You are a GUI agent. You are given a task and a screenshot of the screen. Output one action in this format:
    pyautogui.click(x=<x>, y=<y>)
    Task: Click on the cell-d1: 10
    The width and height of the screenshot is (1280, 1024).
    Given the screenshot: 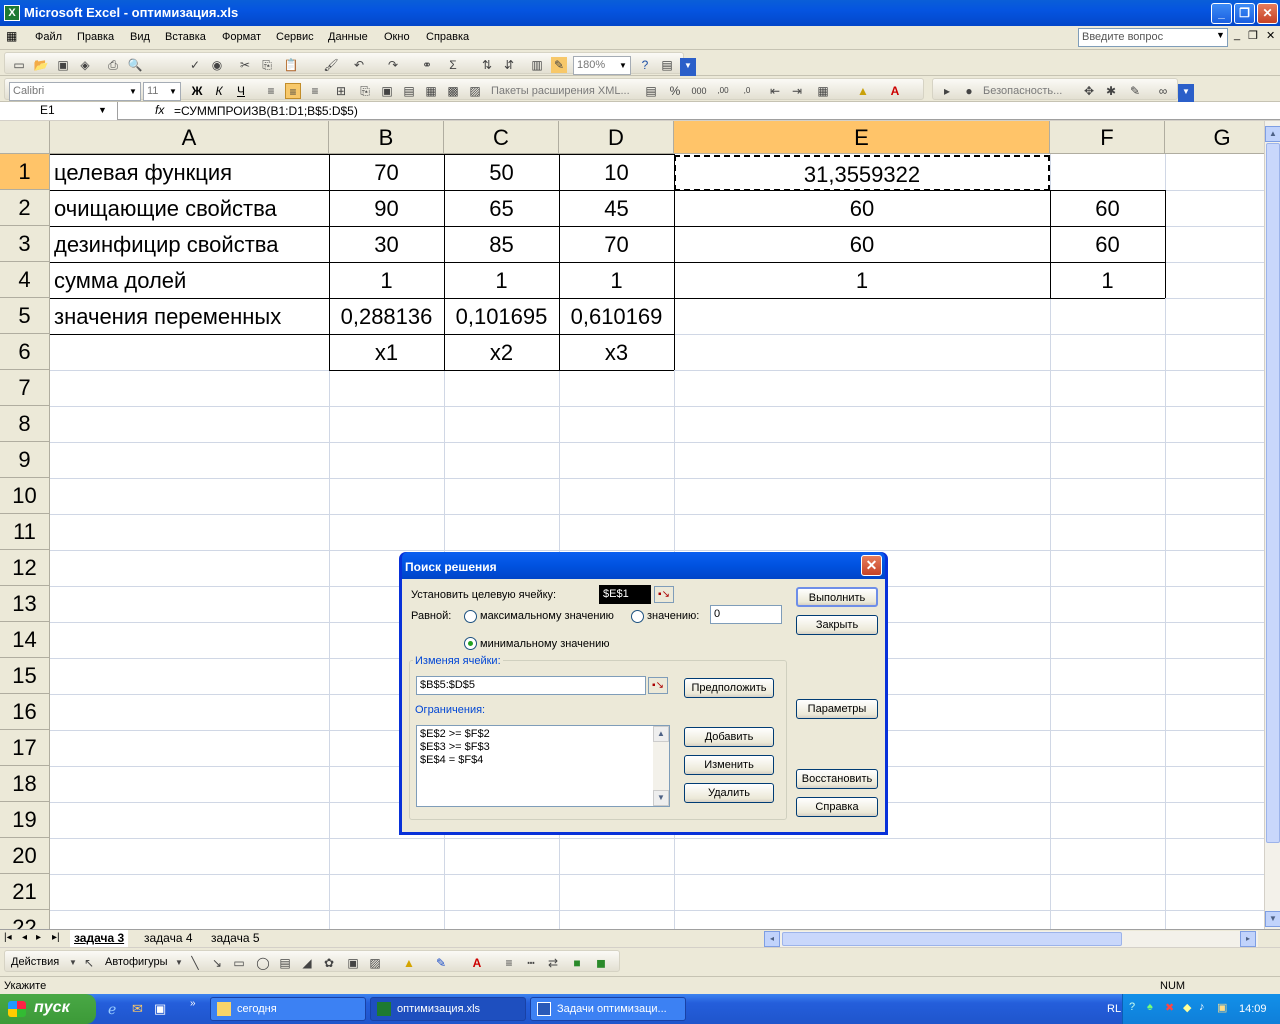 What is the action you would take?
    pyautogui.click(x=616, y=173)
    